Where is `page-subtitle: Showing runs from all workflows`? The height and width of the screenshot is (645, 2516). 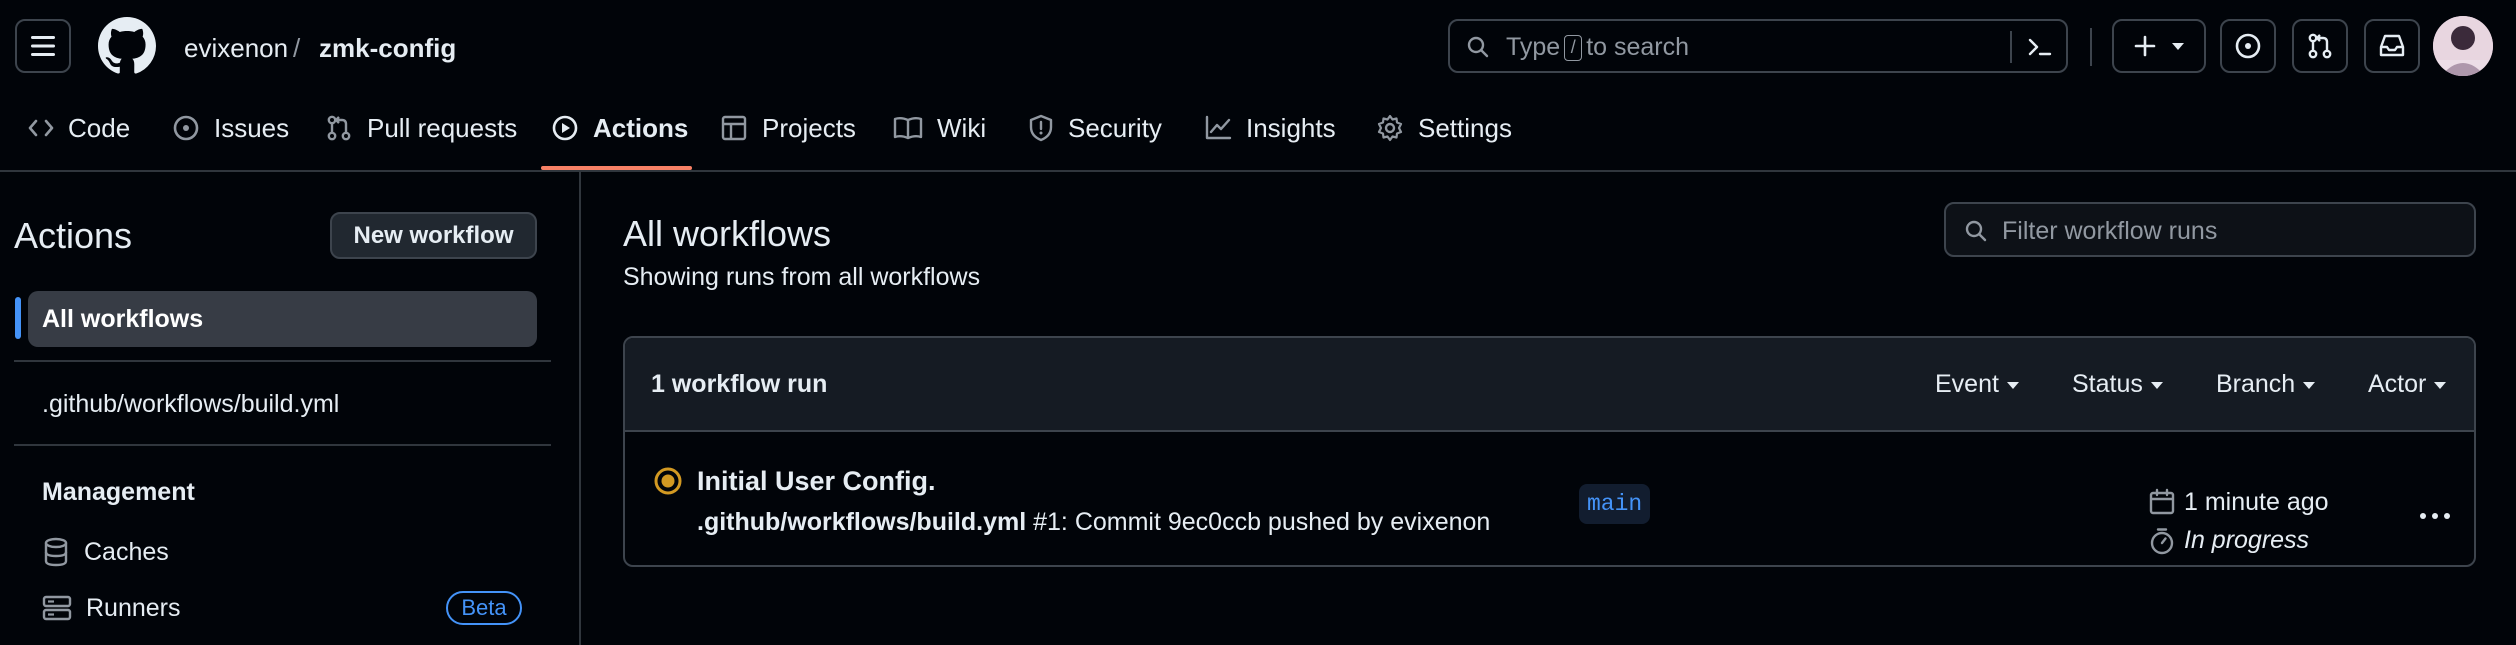 page-subtitle: Showing runs from all workflows is located at coordinates (802, 277).